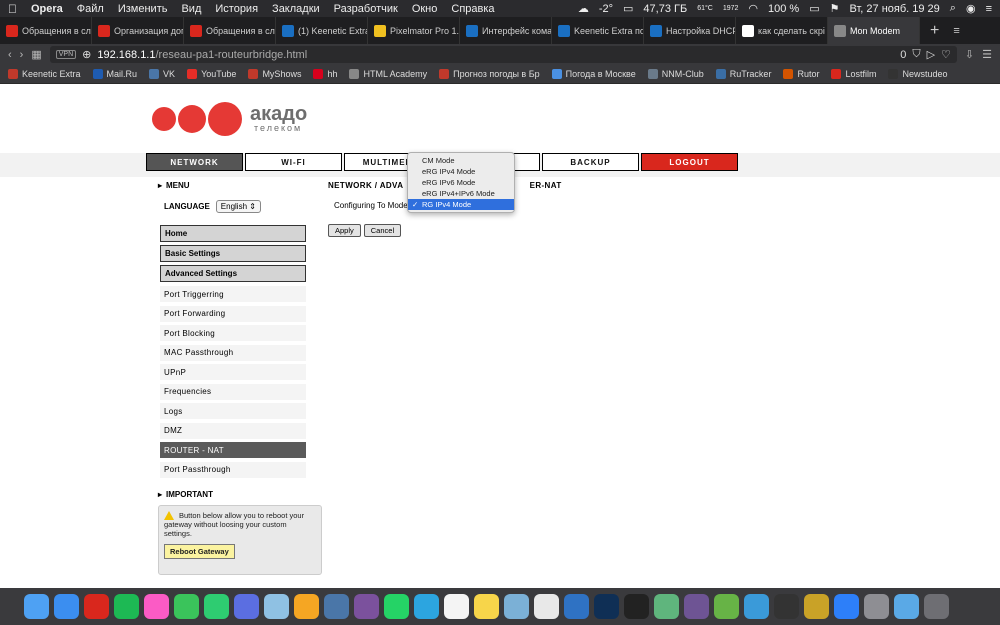 The height and width of the screenshot is (625, 1000). What do you see at coordinates (743, 74) in the screenshot?
I see `bookmark-item: RuTracker` at bounding box center [743, 74].